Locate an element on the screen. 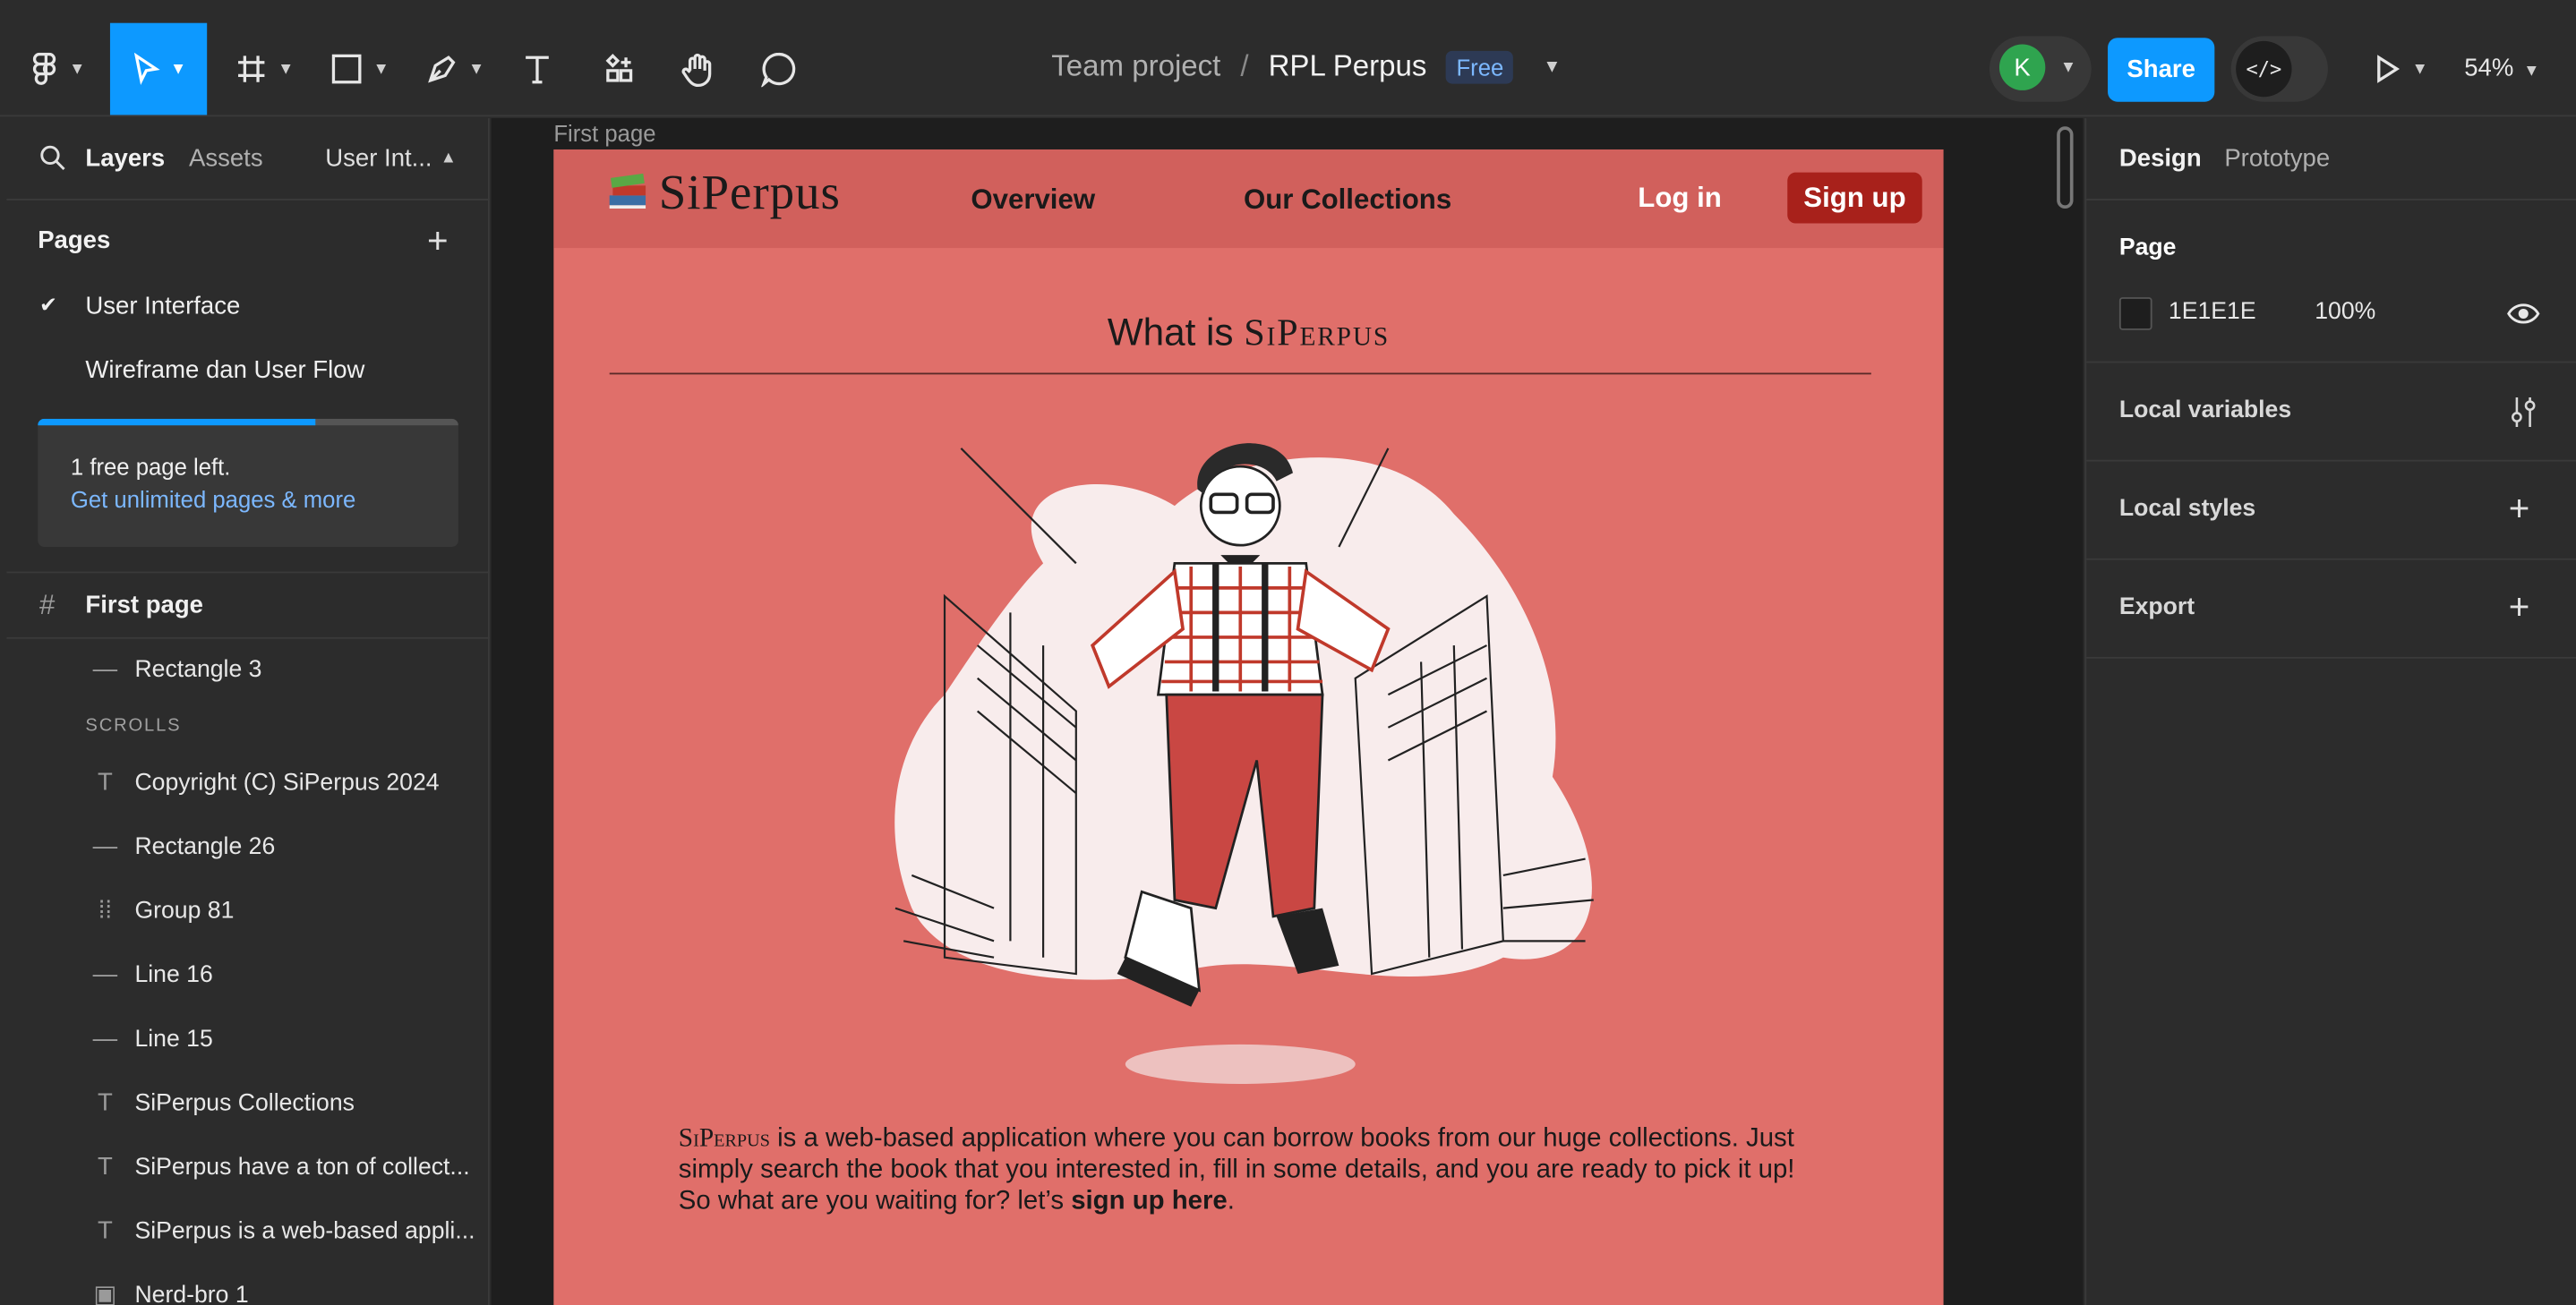 The image size is (2576, 1305). pages-progress-fill is located at coordinates (177, 422).